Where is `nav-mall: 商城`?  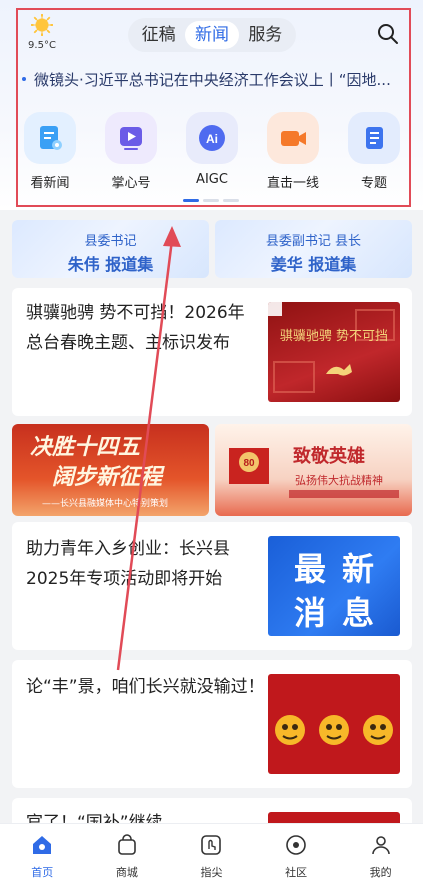 nav-mall: 商城 is located at coordinates (127, 854).